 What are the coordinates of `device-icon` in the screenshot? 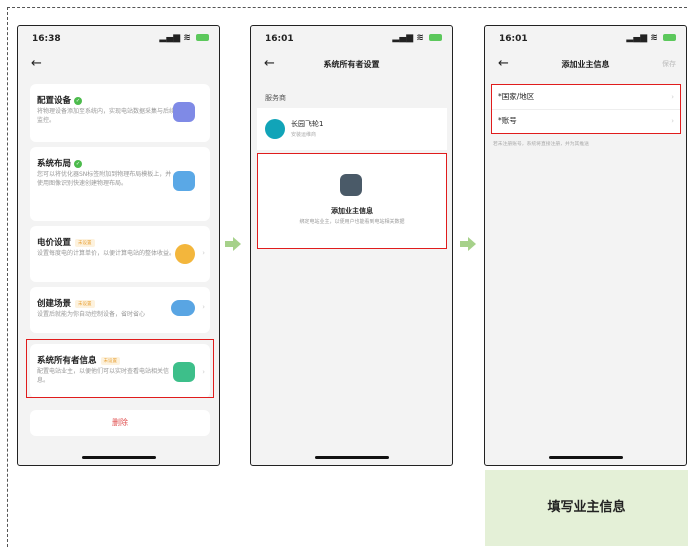 It's located at (184, 112).